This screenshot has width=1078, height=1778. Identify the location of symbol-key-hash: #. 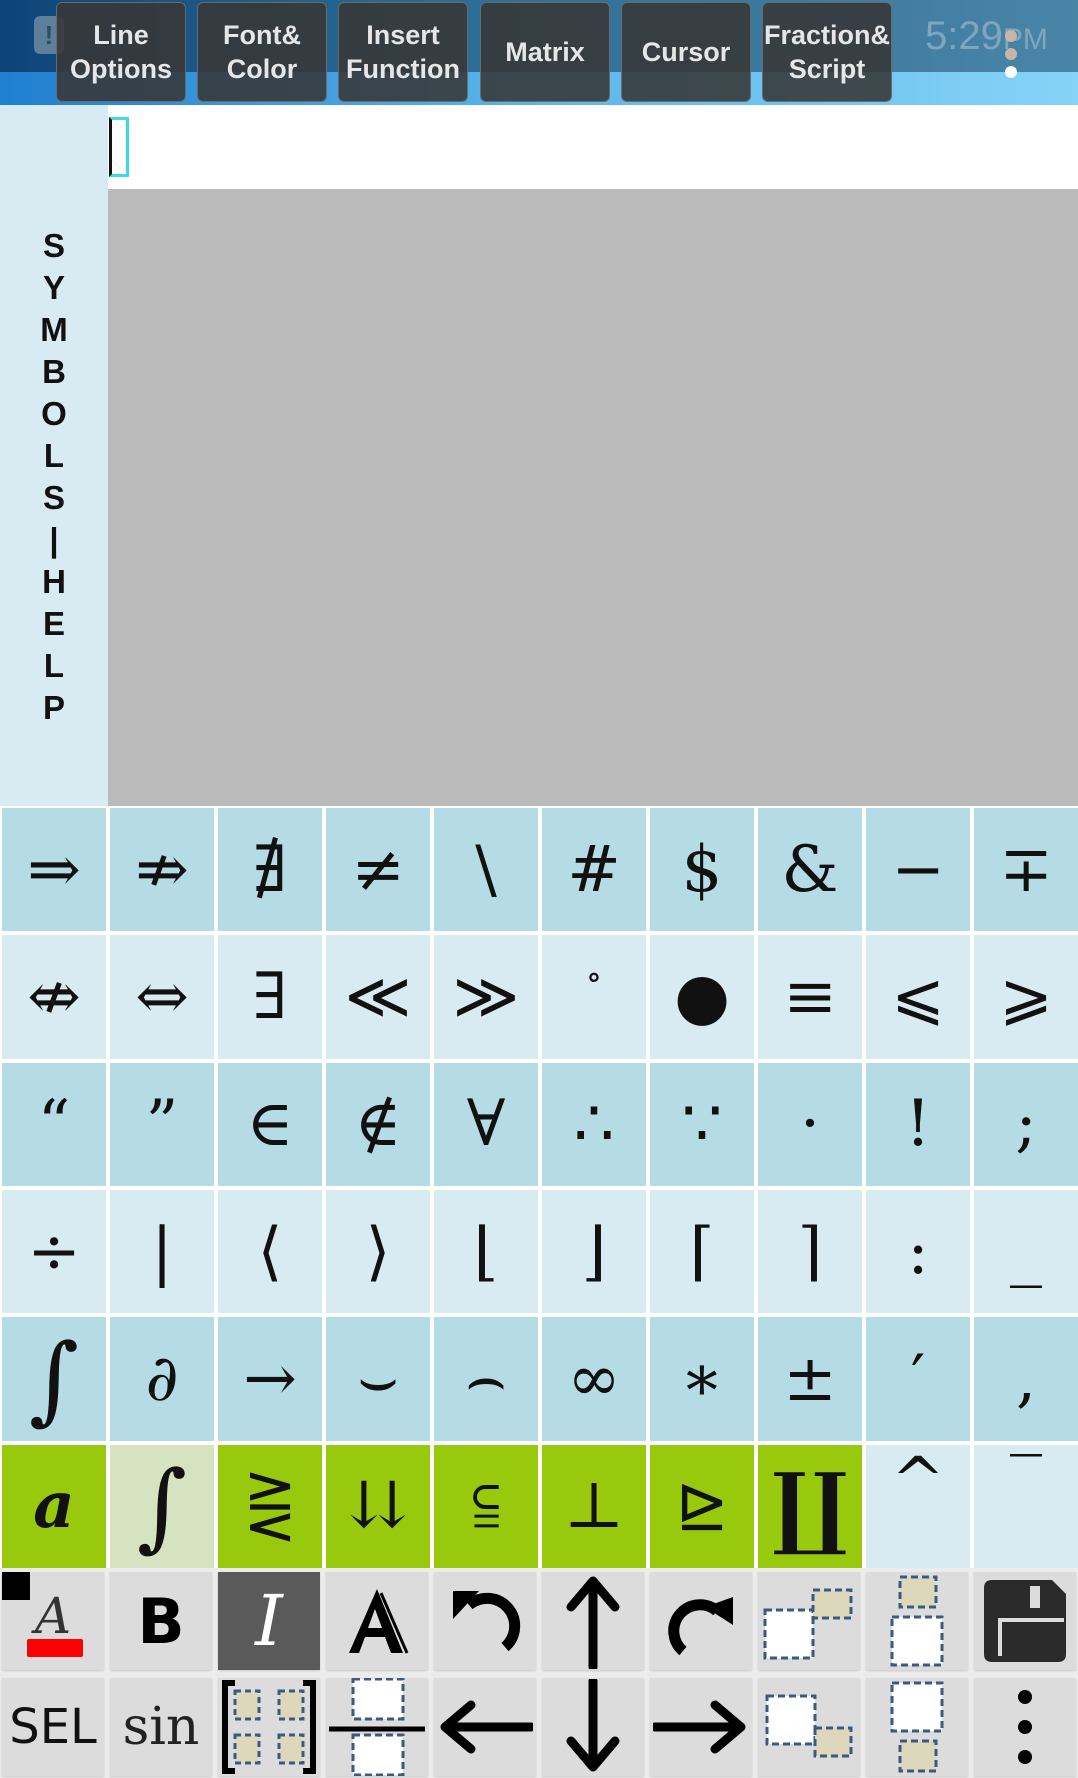
(594, 870).